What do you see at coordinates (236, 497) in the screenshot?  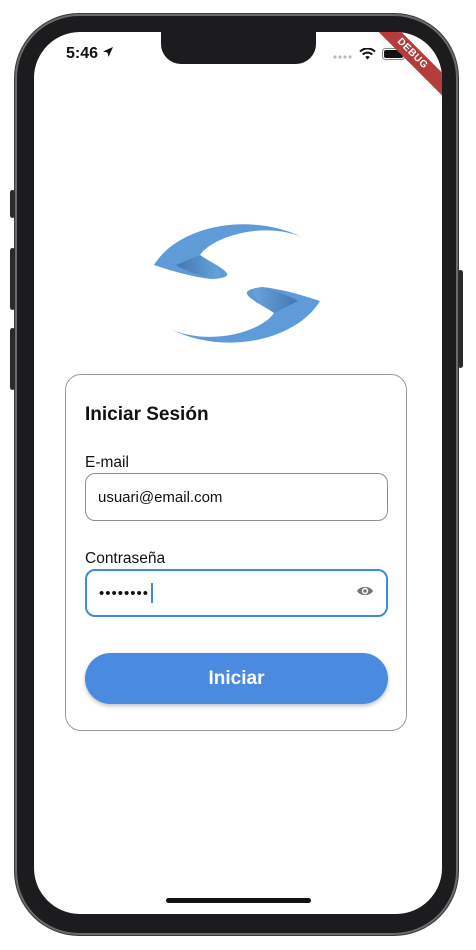 I see `email-field: usuari@email.com` at bounding box center [236, 497].